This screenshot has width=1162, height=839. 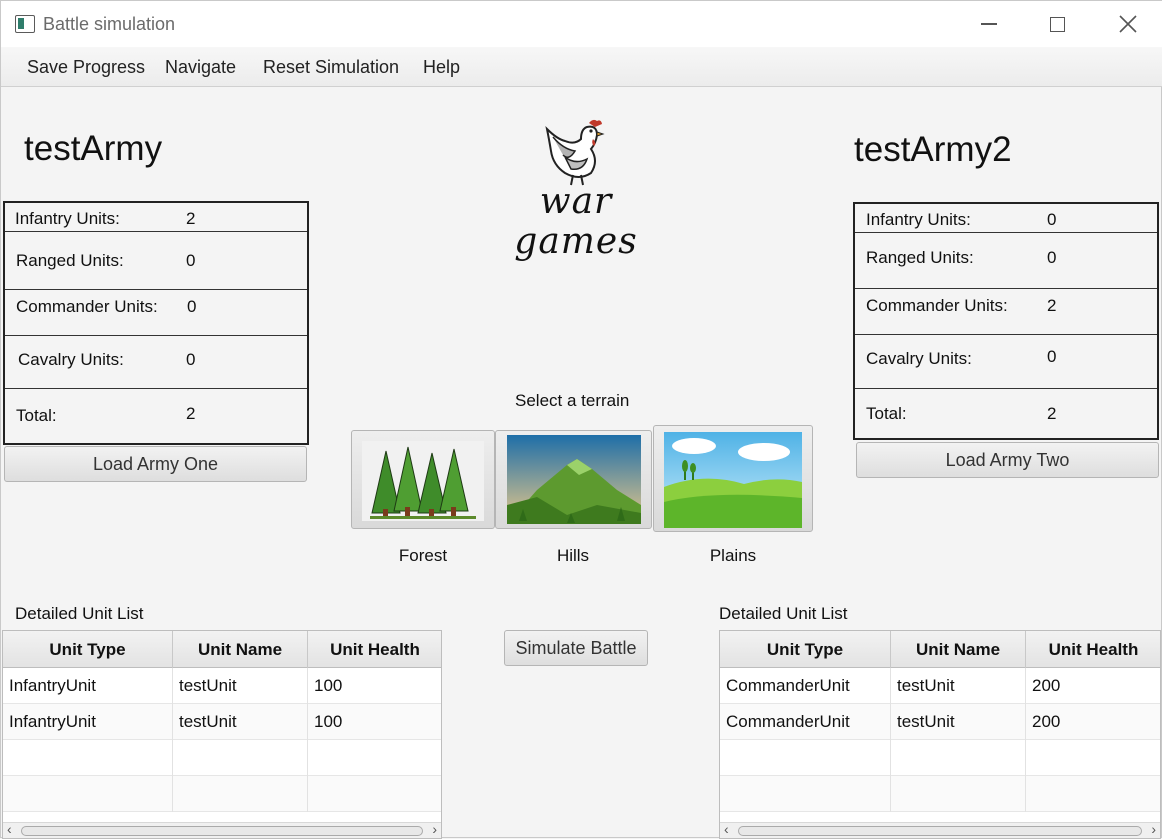 I want to click on terrain-label-plains: Plains, so click(x=733, y=555).